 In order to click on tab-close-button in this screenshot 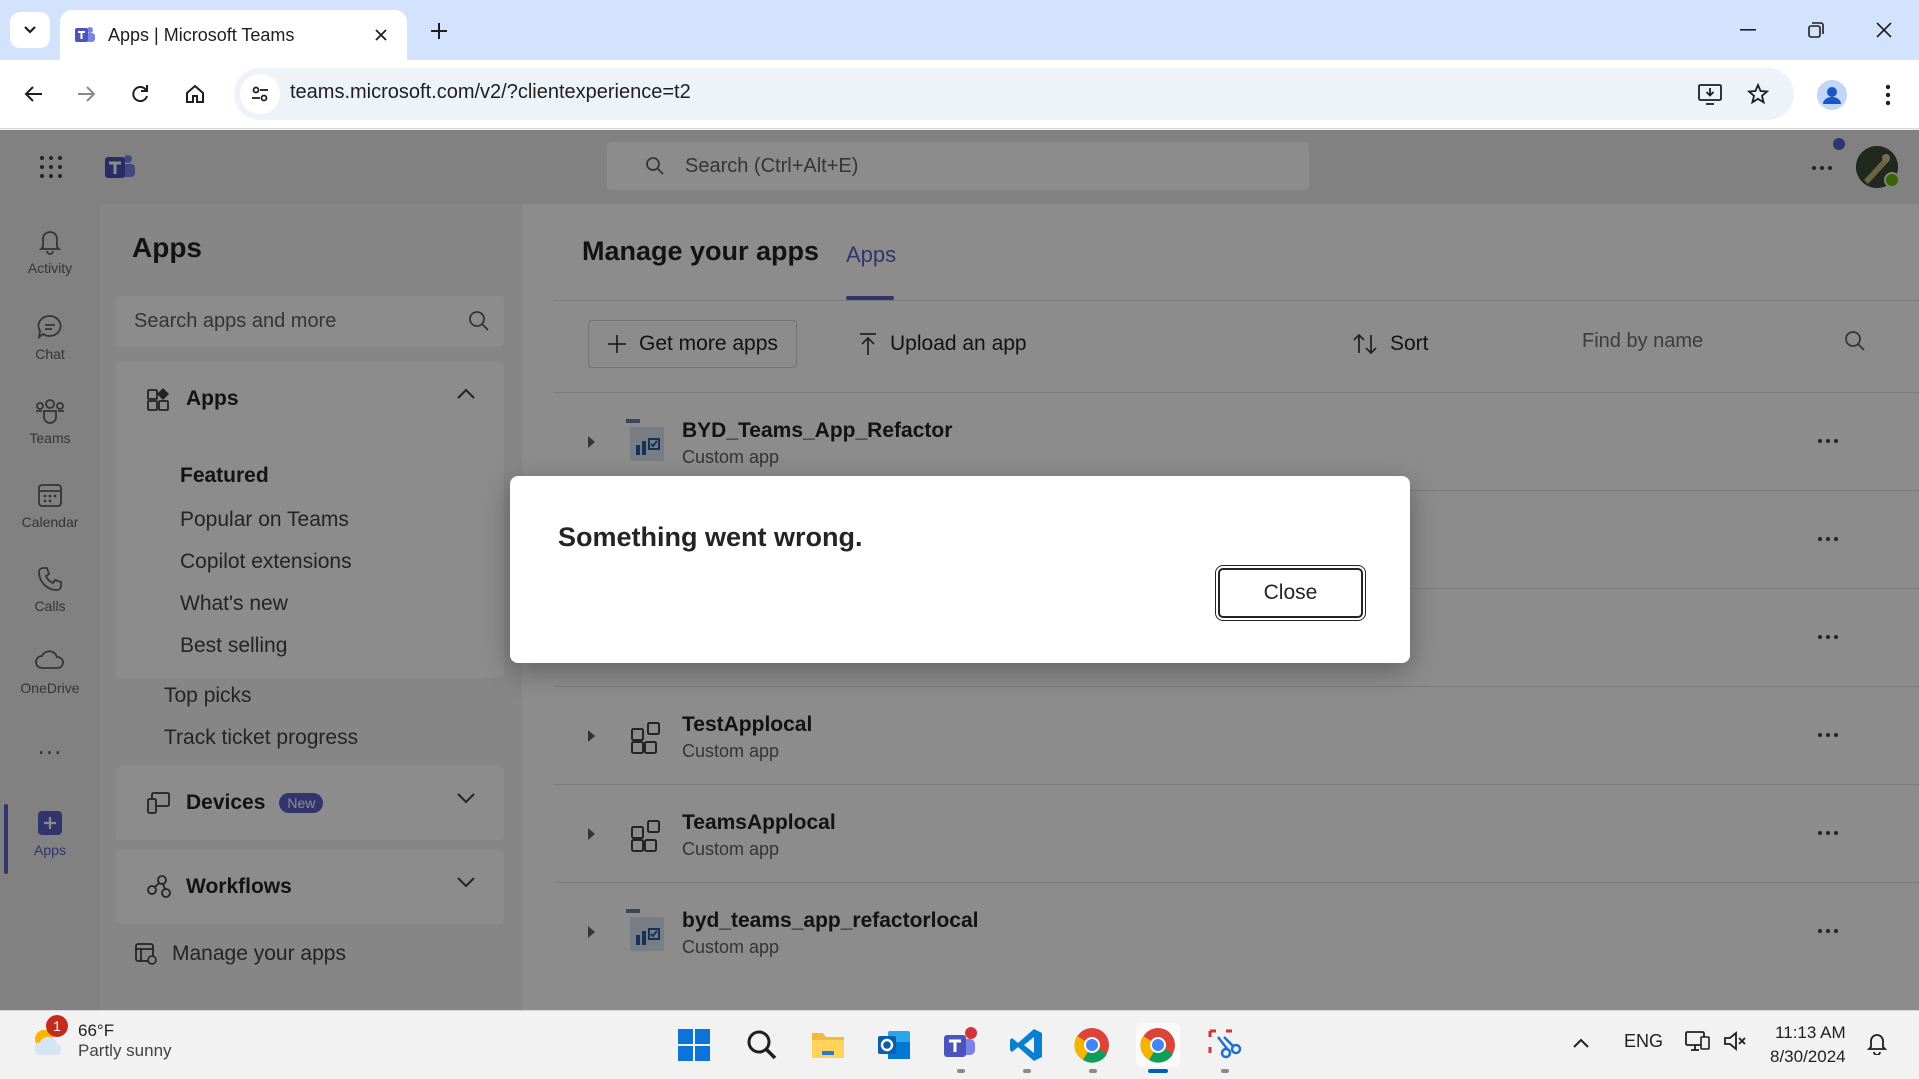, I will do `click(381, 35)`.